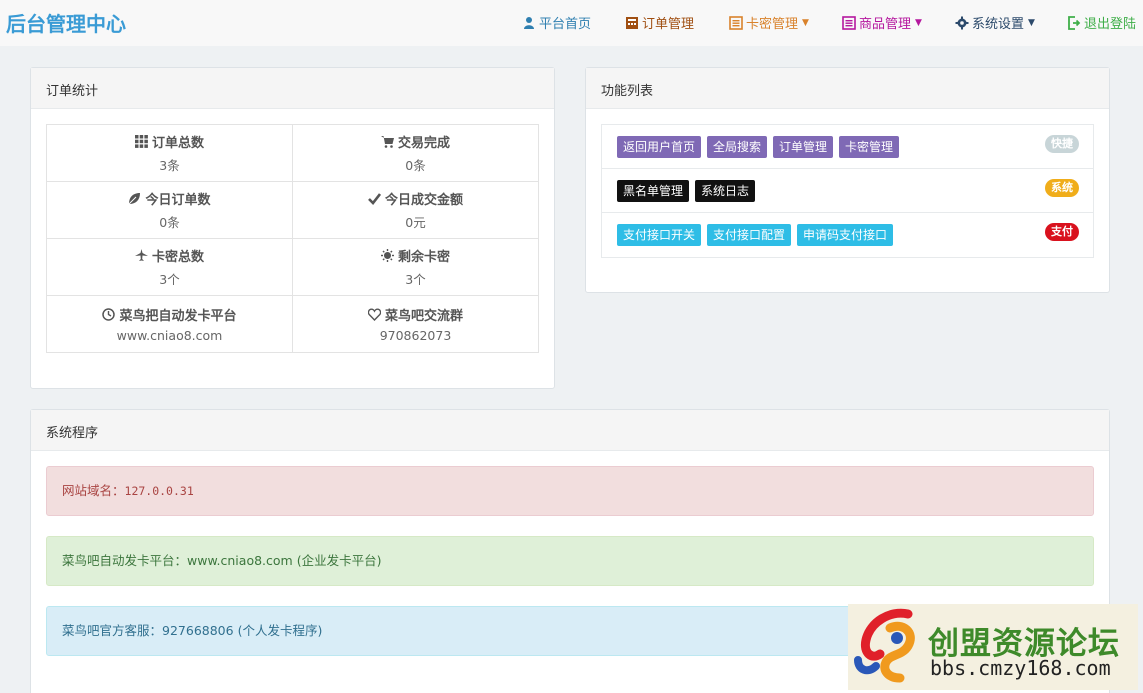 This screenshot has height=693, width=1143. What do you see at coordinates (141, 255) in the screenshot?
I see `plane-icon` at bounding box center [141, 255].